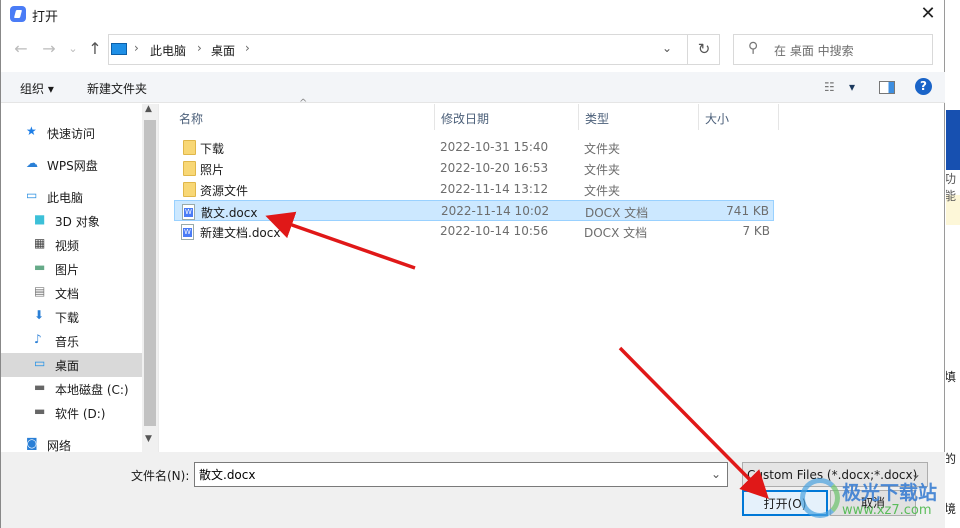 The height and width of the screenshot is (528, 960). I want to click on sidebar-item-label: 本地磁盘 (C:), so click(92, 390).